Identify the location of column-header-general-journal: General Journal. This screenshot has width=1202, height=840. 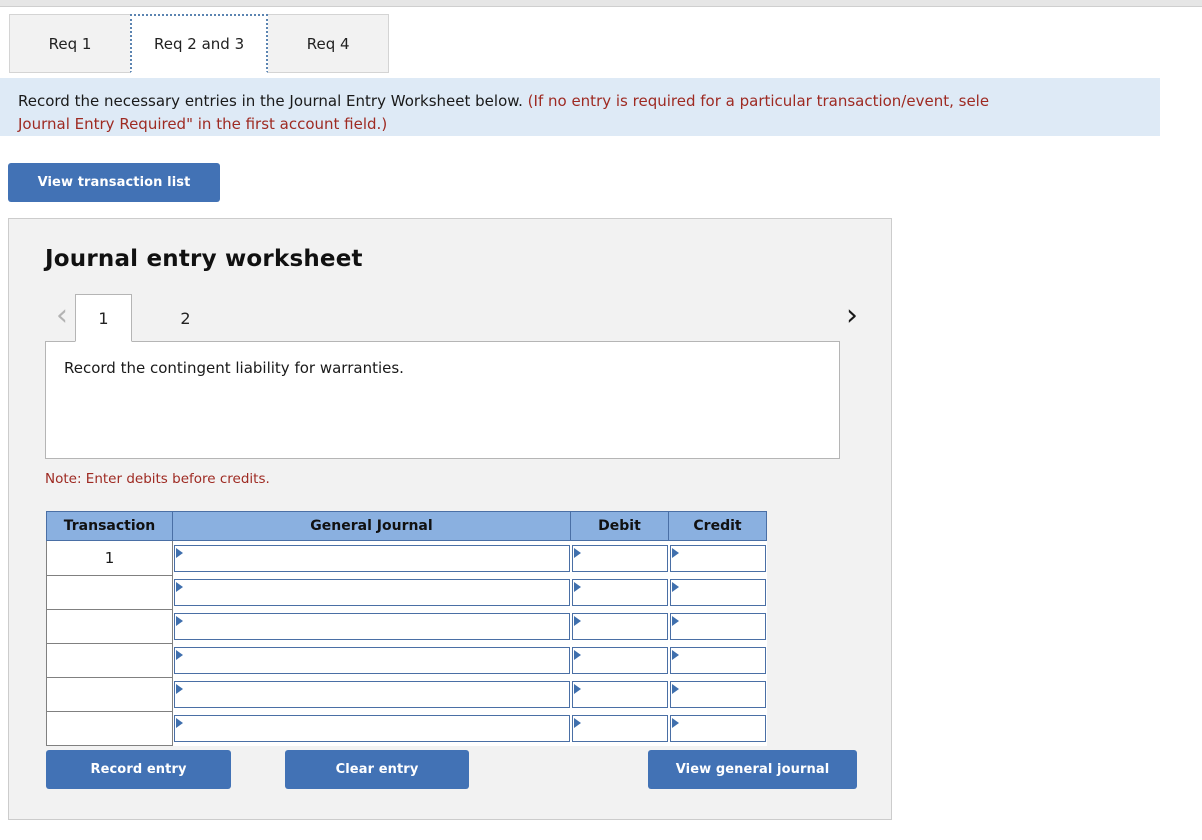
(371, 526).